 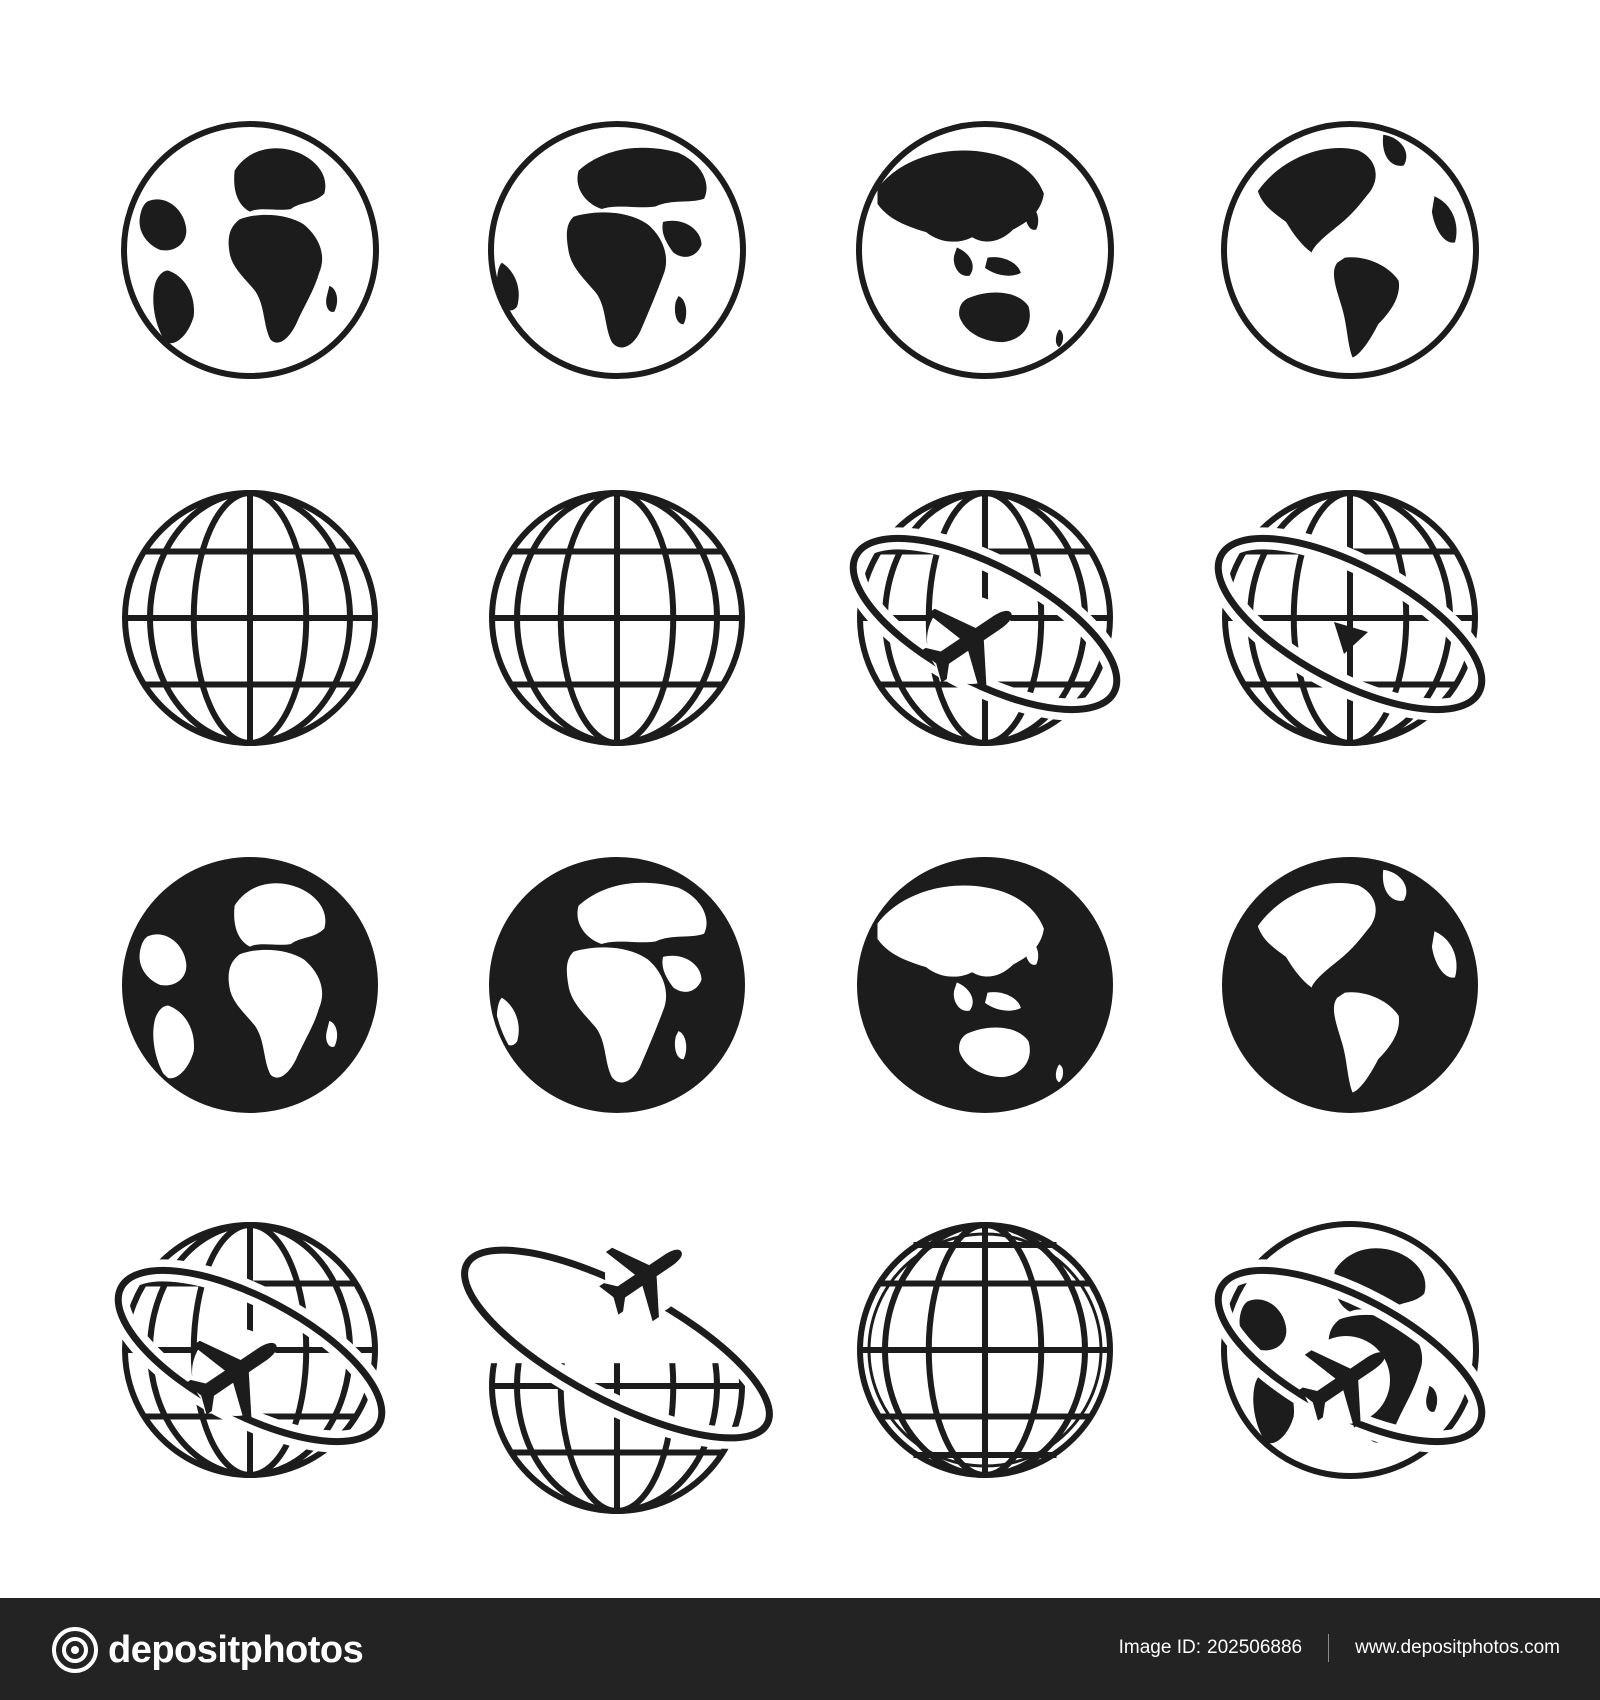 What do you see at coordinates (1255, 1647) in the screenshot?
I see `image-id-value: 202506886` at bounding box center [1255, 1647].